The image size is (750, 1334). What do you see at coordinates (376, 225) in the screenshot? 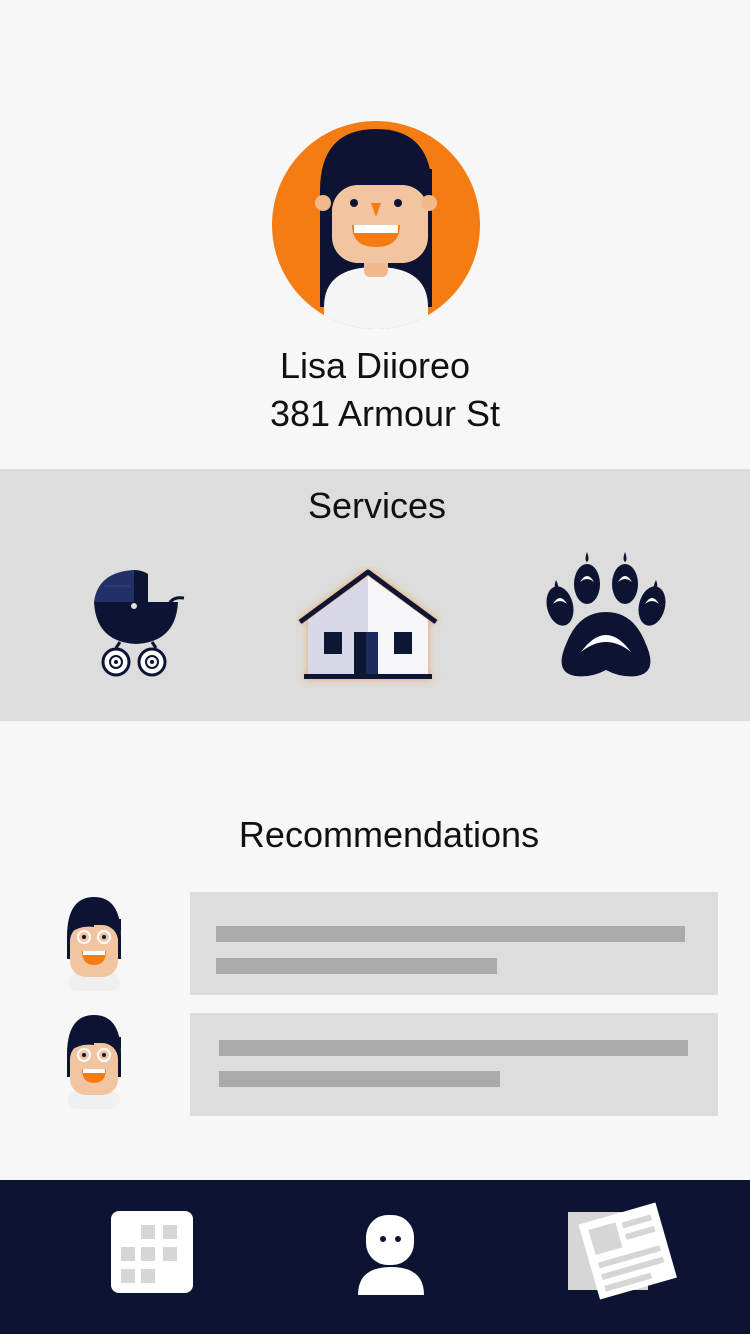
I see `profile-avatar` at bounding box center [376, 225].